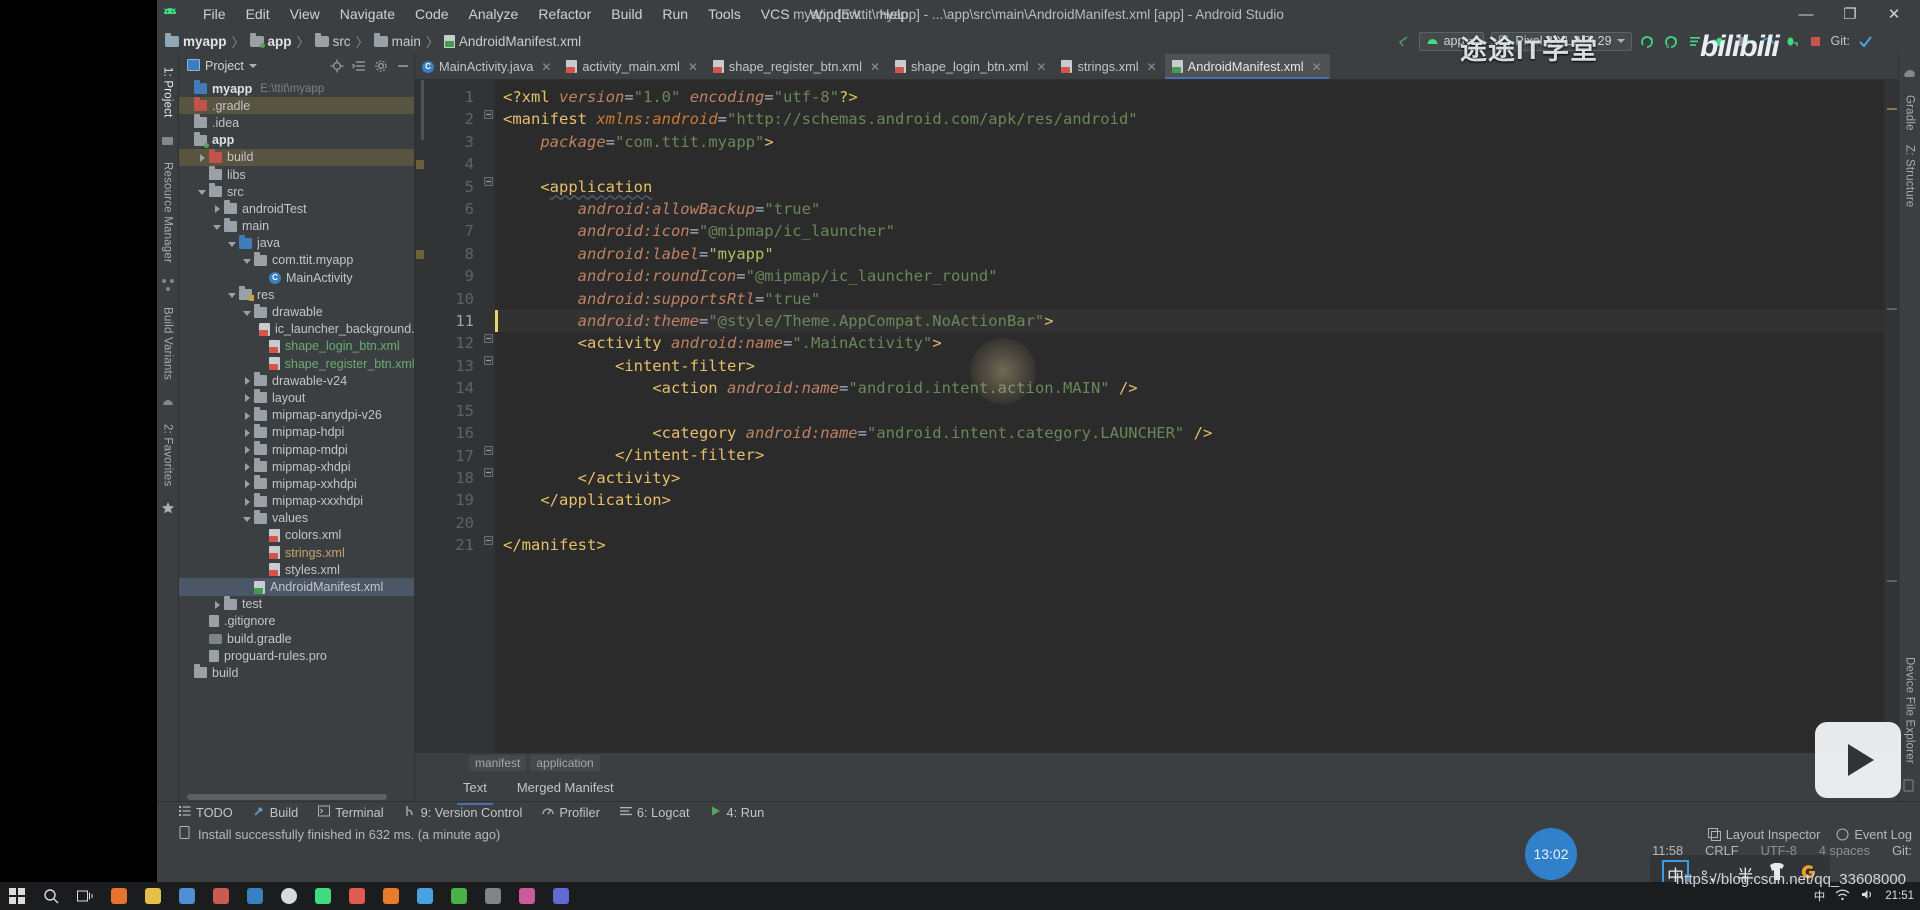  I want to click on tool-window-version-control: 9: Version Control, so click(463, 812).